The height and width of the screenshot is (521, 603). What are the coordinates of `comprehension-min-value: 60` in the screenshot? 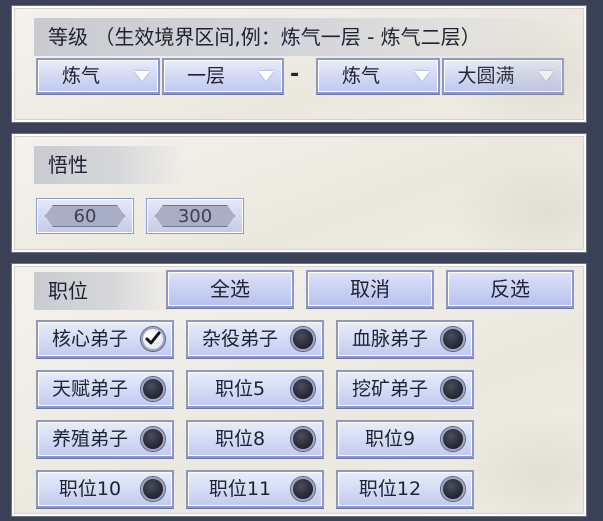 It's located at (85, 216).